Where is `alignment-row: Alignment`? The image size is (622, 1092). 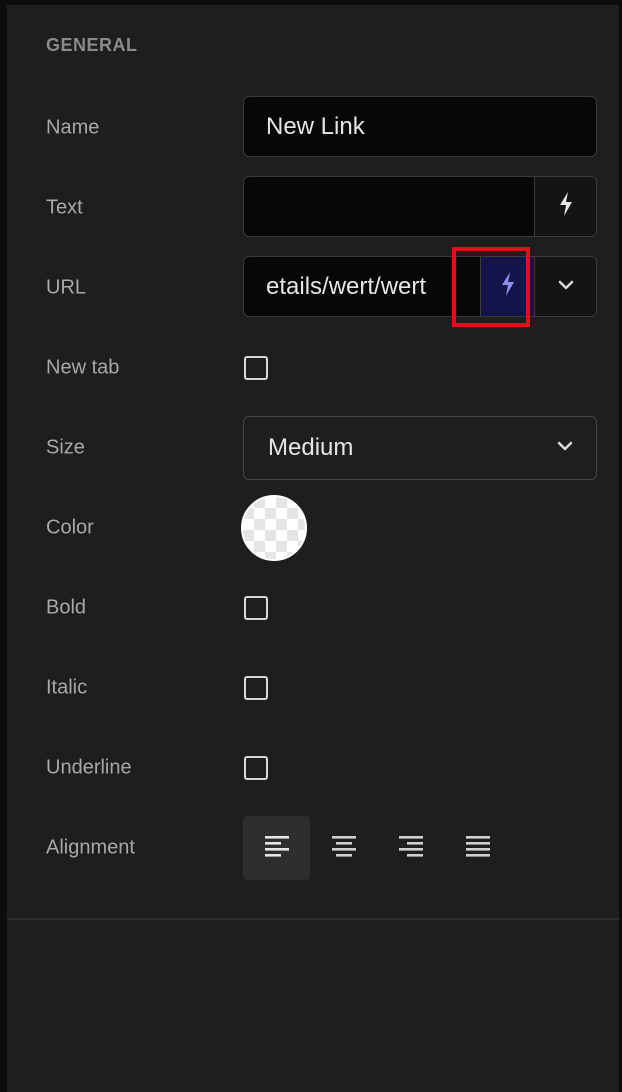
alignment-row: Alignment is located at coordinates (313, 848).